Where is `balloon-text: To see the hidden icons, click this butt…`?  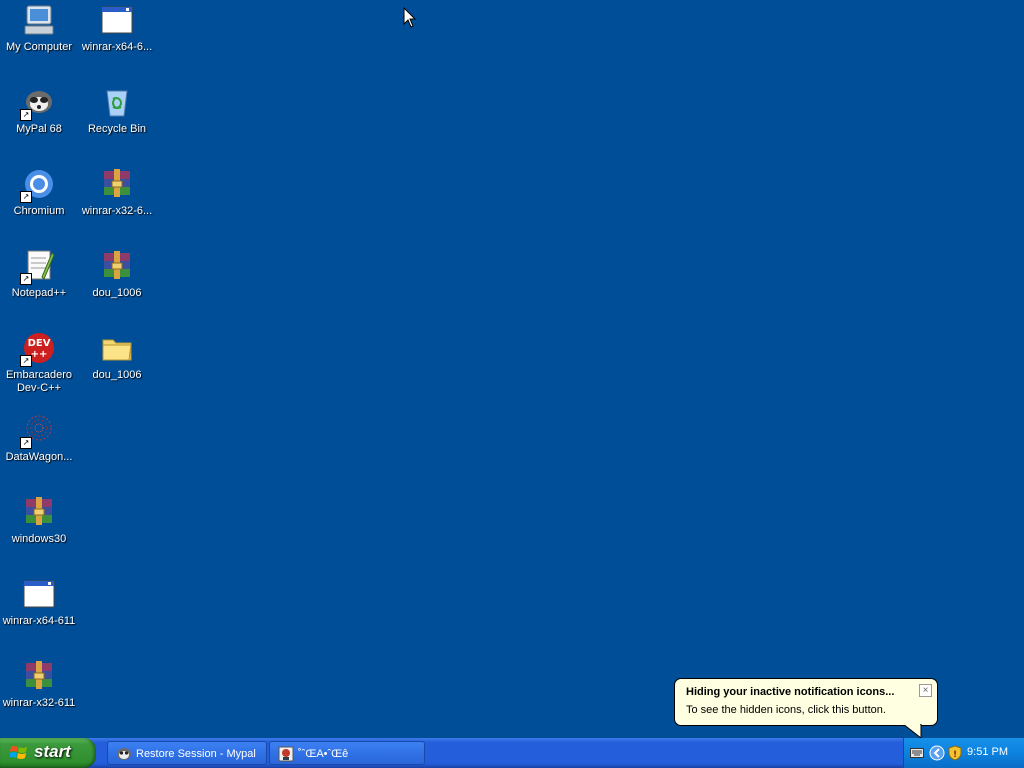 balloon-text: To see the hidden icons, click this butt… is located at coordinates (786, 710).